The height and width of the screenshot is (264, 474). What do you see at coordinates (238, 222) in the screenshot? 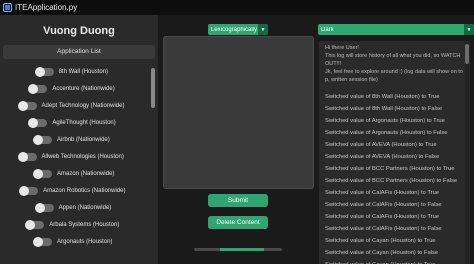
I see `delete-content-button: Delete Content` at bounding box center [238, 222].